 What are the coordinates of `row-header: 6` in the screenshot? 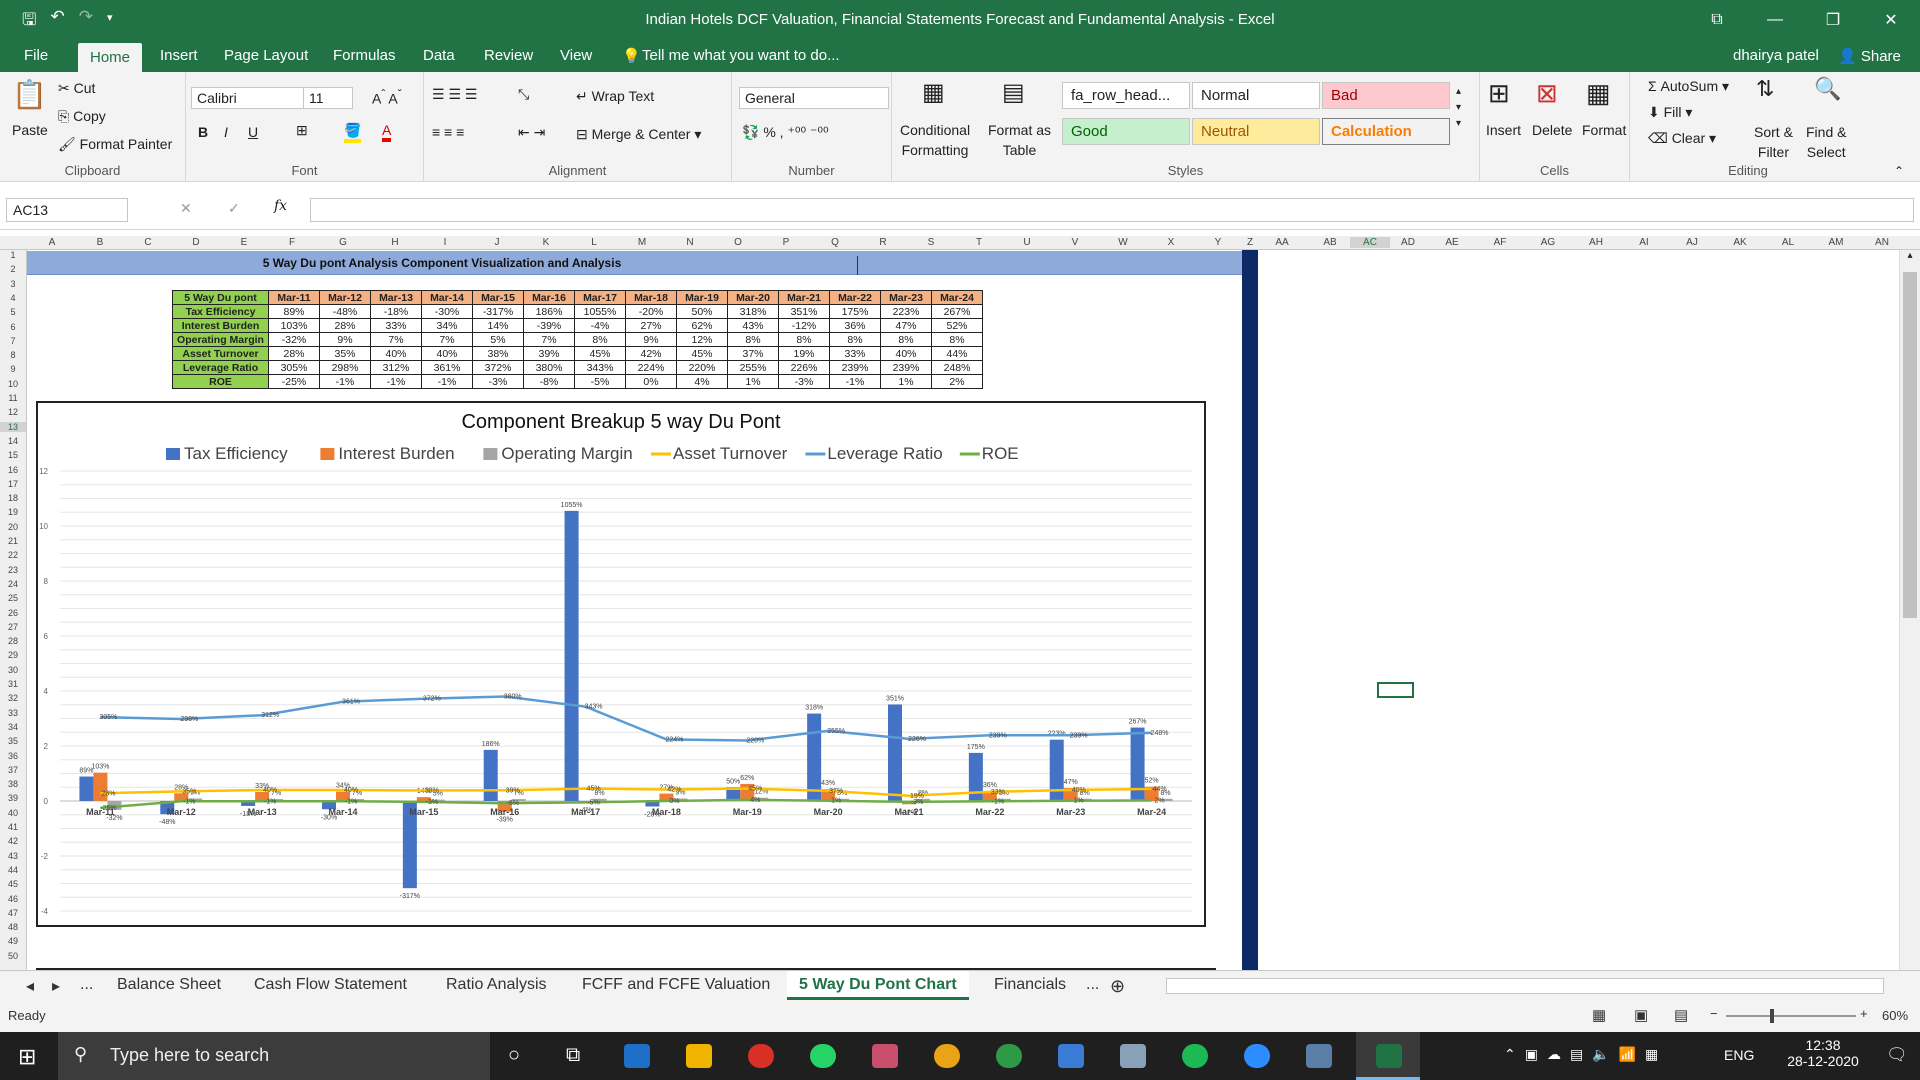 It's located at (13, 327).